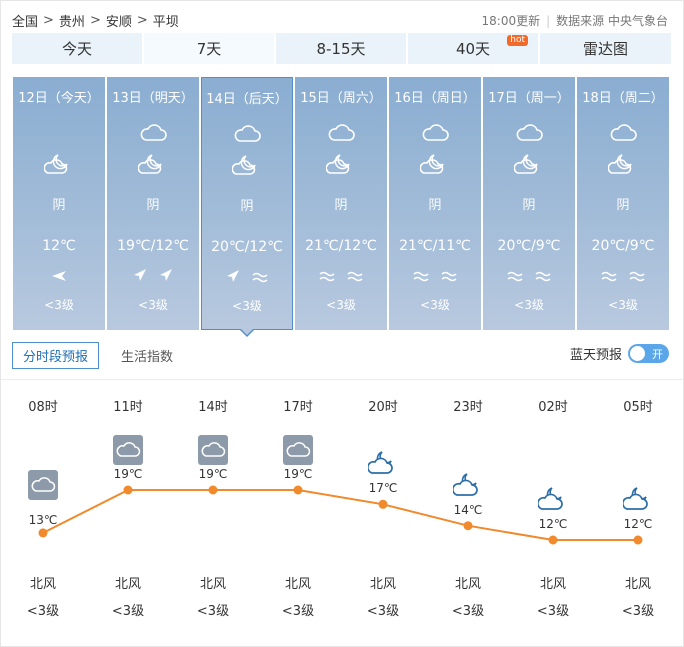 This screenshot has width=684, height=647. I want to click on tab-40days: 40天 hot, so click(473, 48).